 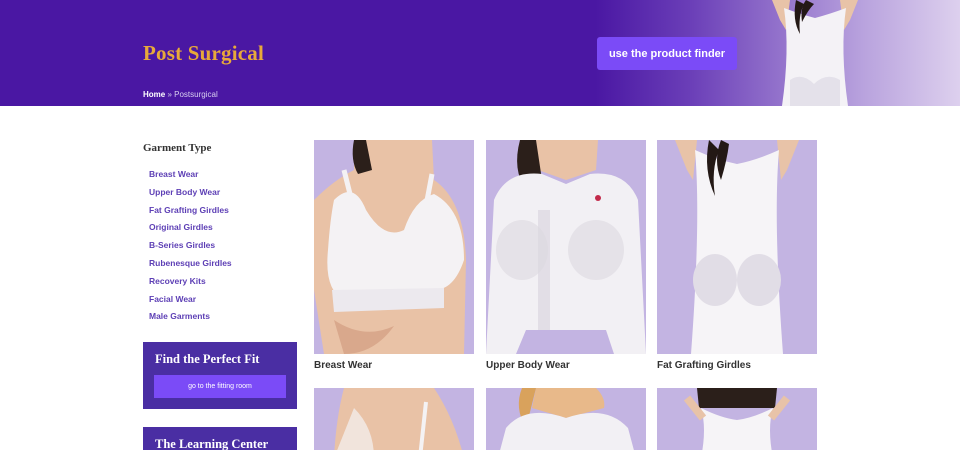 I want to click on garment-link-fat-grafting-girdles: Fat Grafting Girdles, so click(x=190, y=213).